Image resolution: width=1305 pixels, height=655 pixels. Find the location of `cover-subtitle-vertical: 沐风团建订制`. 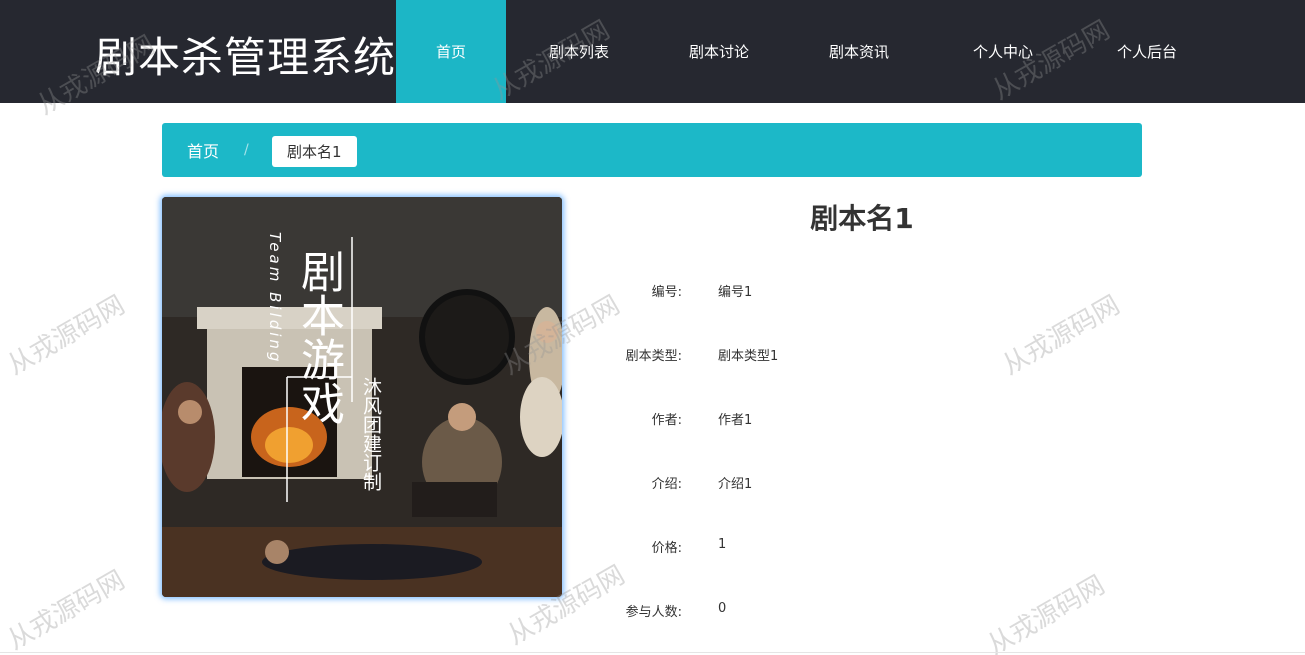

cover-subtitle-vertical: 沐风团建订制 is located at coordinates (371, 434).